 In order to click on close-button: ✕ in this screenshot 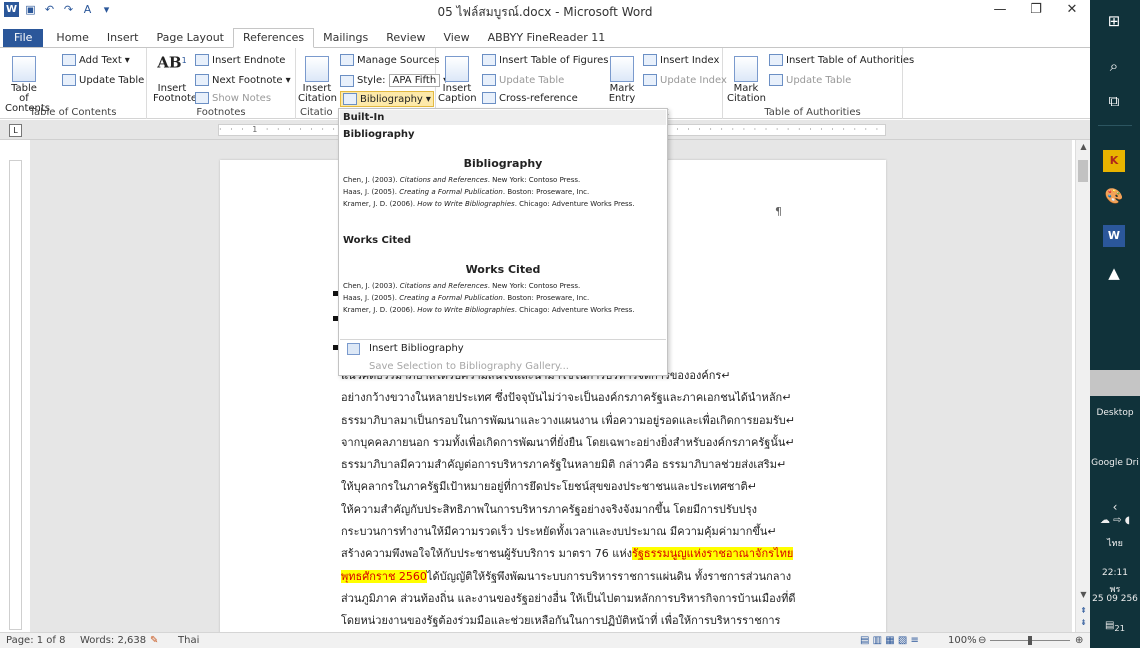, I will do `click(1072, 9)`.